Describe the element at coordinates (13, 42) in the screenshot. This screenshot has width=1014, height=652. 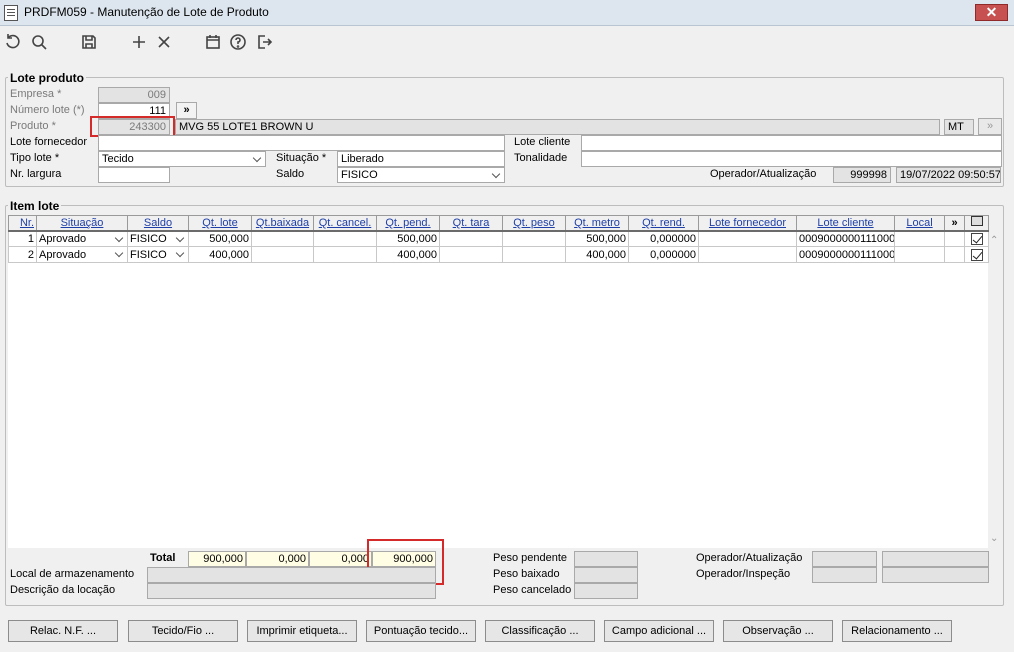
I see `refresh-icon` at that location.